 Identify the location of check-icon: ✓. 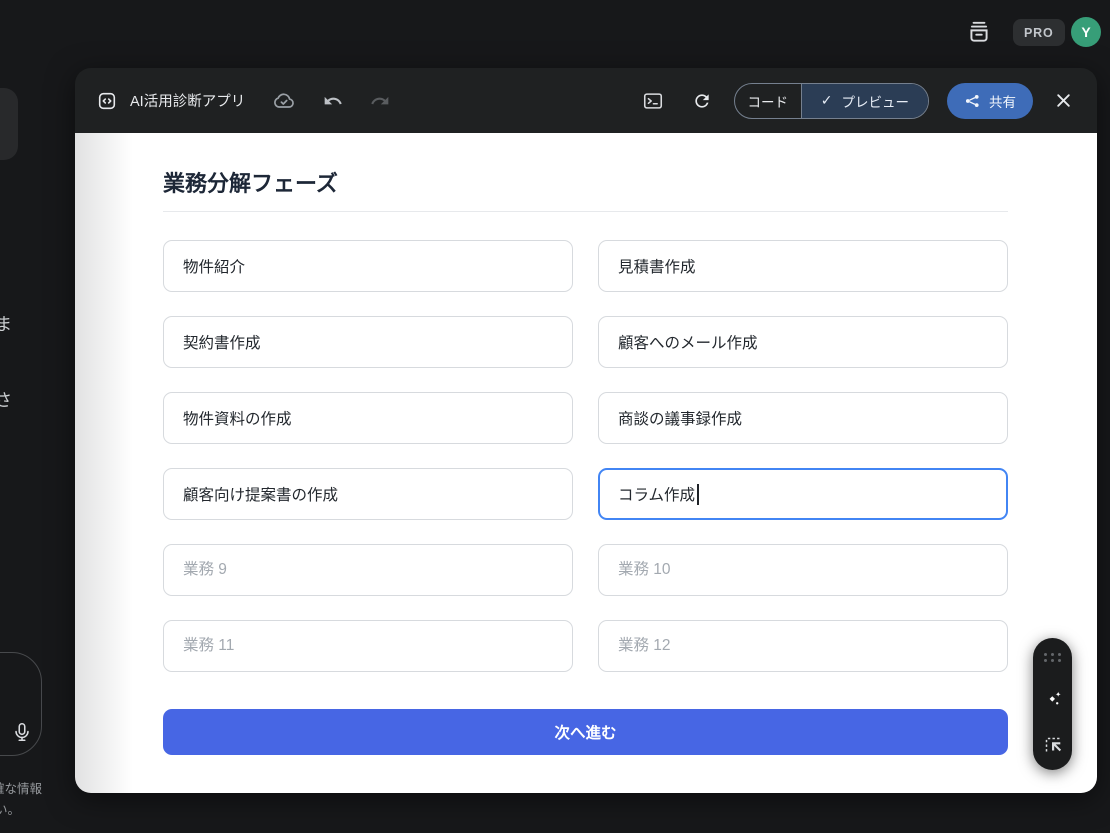
(826, 100).